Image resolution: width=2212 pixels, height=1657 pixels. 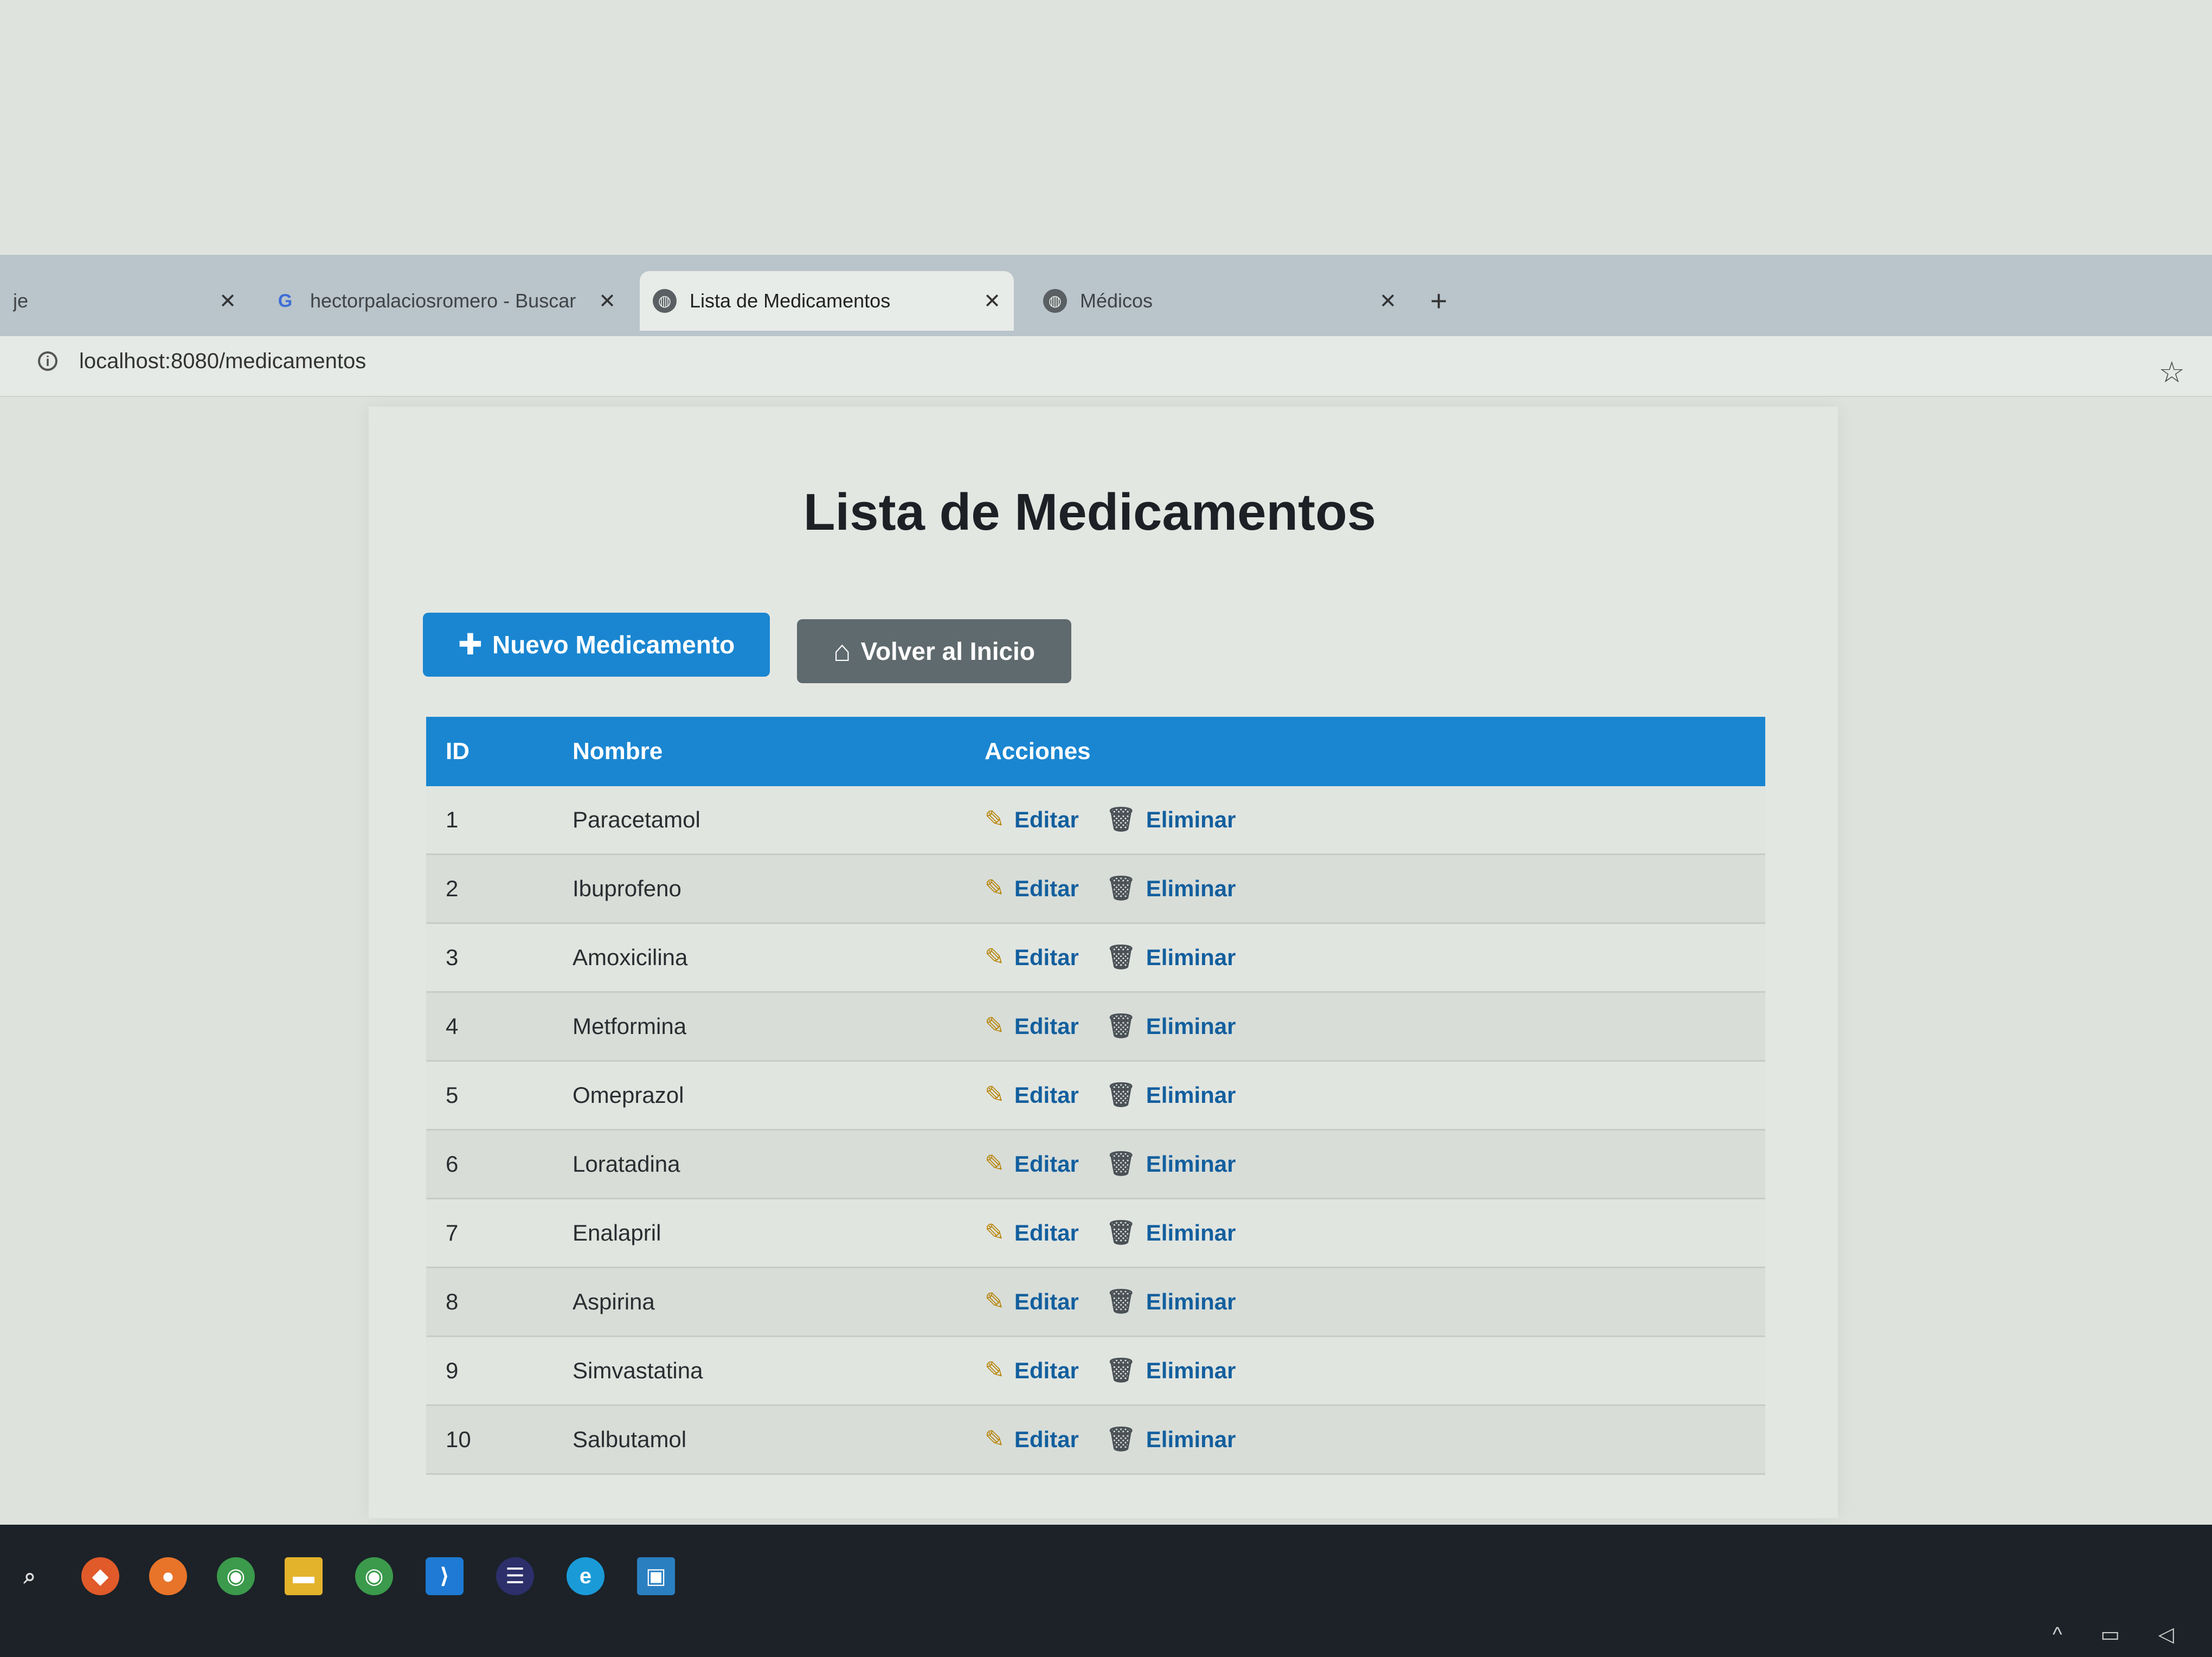 I want to click on file-explorer-icon: ▬, so click(x=304, y=1576).